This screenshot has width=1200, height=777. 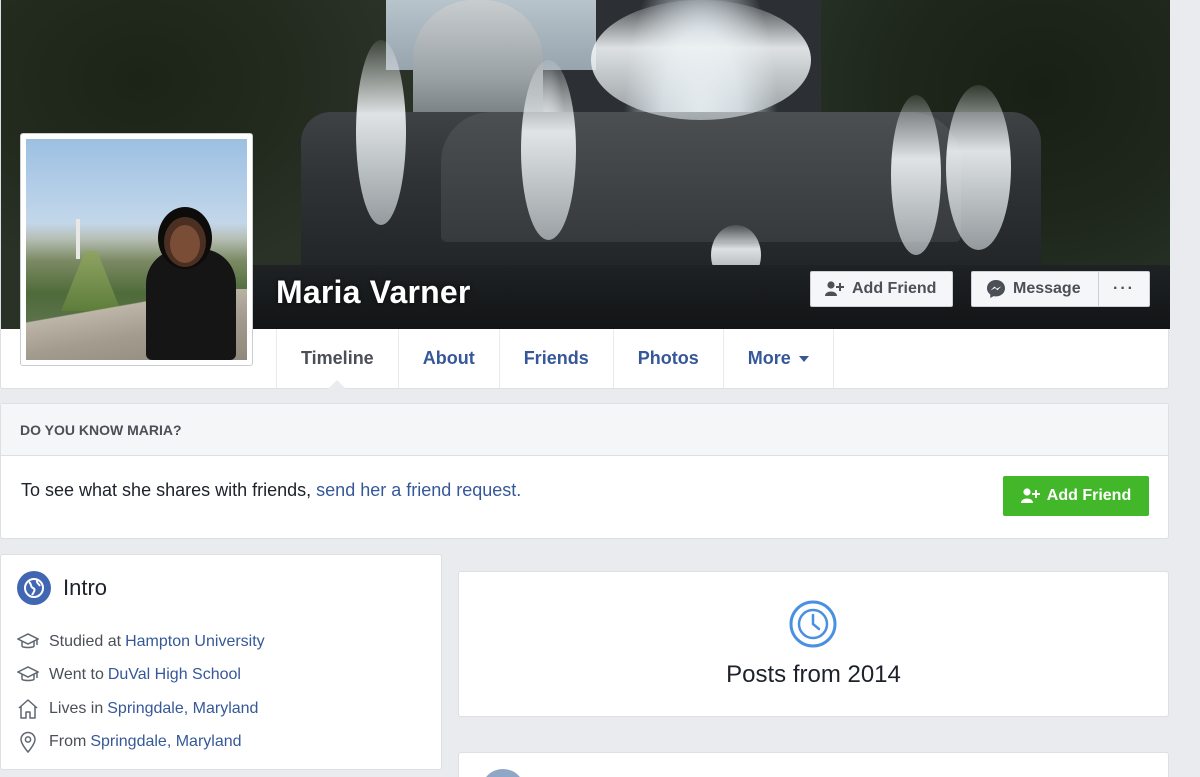 I want to click on tab-label: More, so click(x=769, y=358).